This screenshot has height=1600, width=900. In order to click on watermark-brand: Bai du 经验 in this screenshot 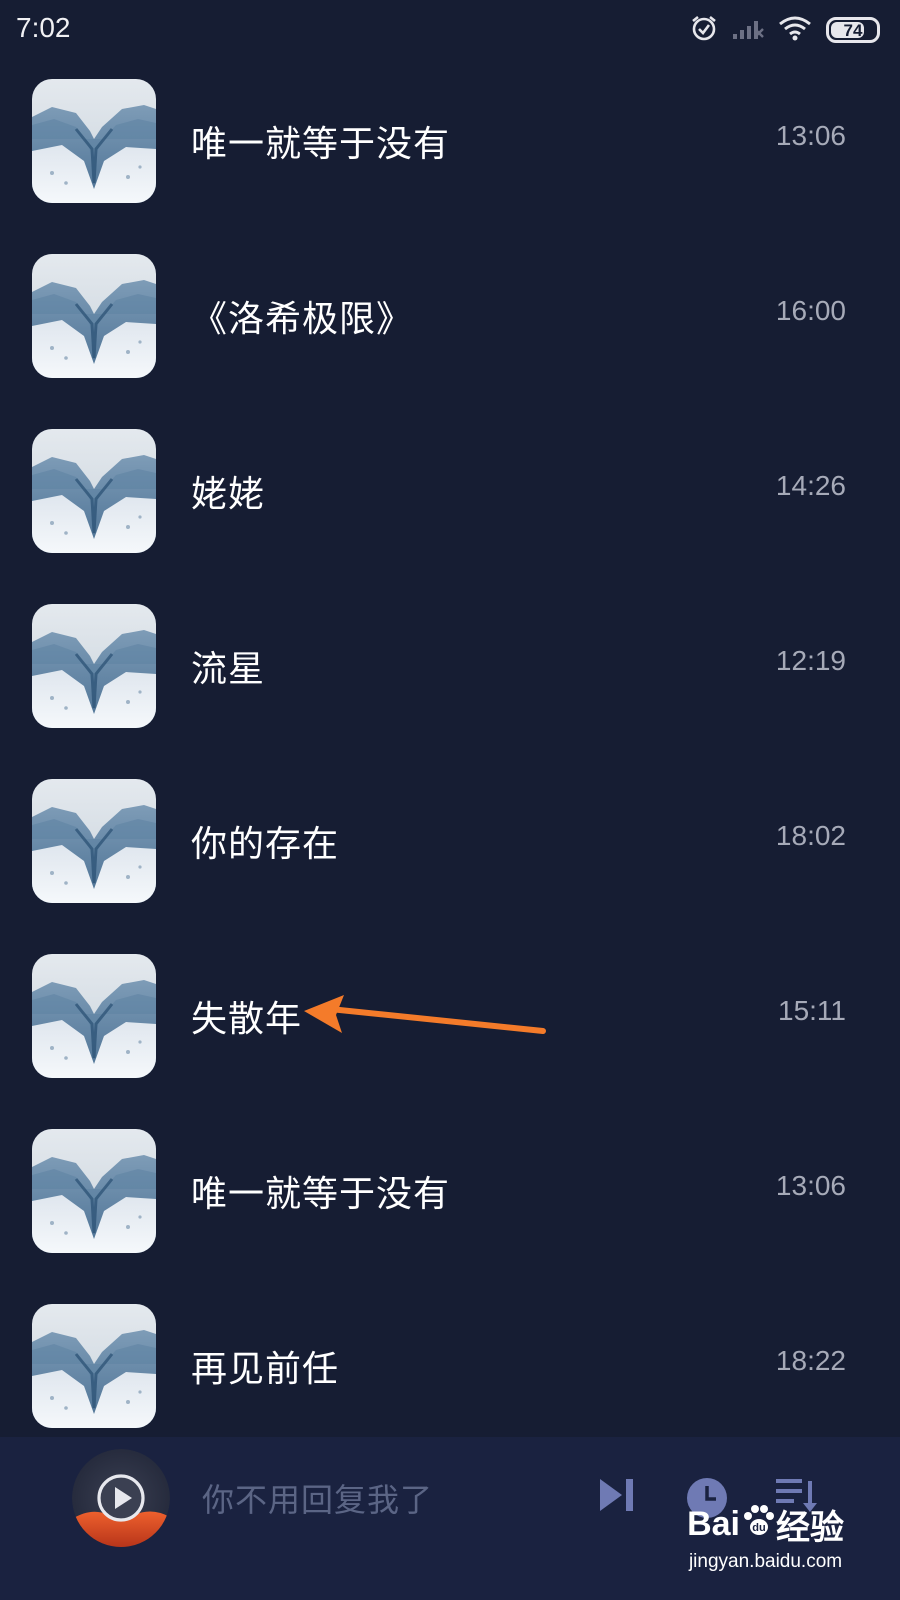, I will do `click(765, 1524)`.